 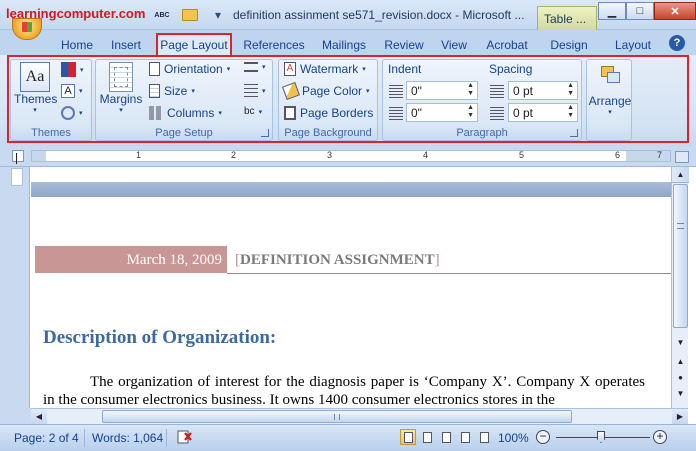 What do you see at coordinates (680, 343) in the screenshot?
I see `scroll-down-button: ▼` at bounding box center [680, 343].